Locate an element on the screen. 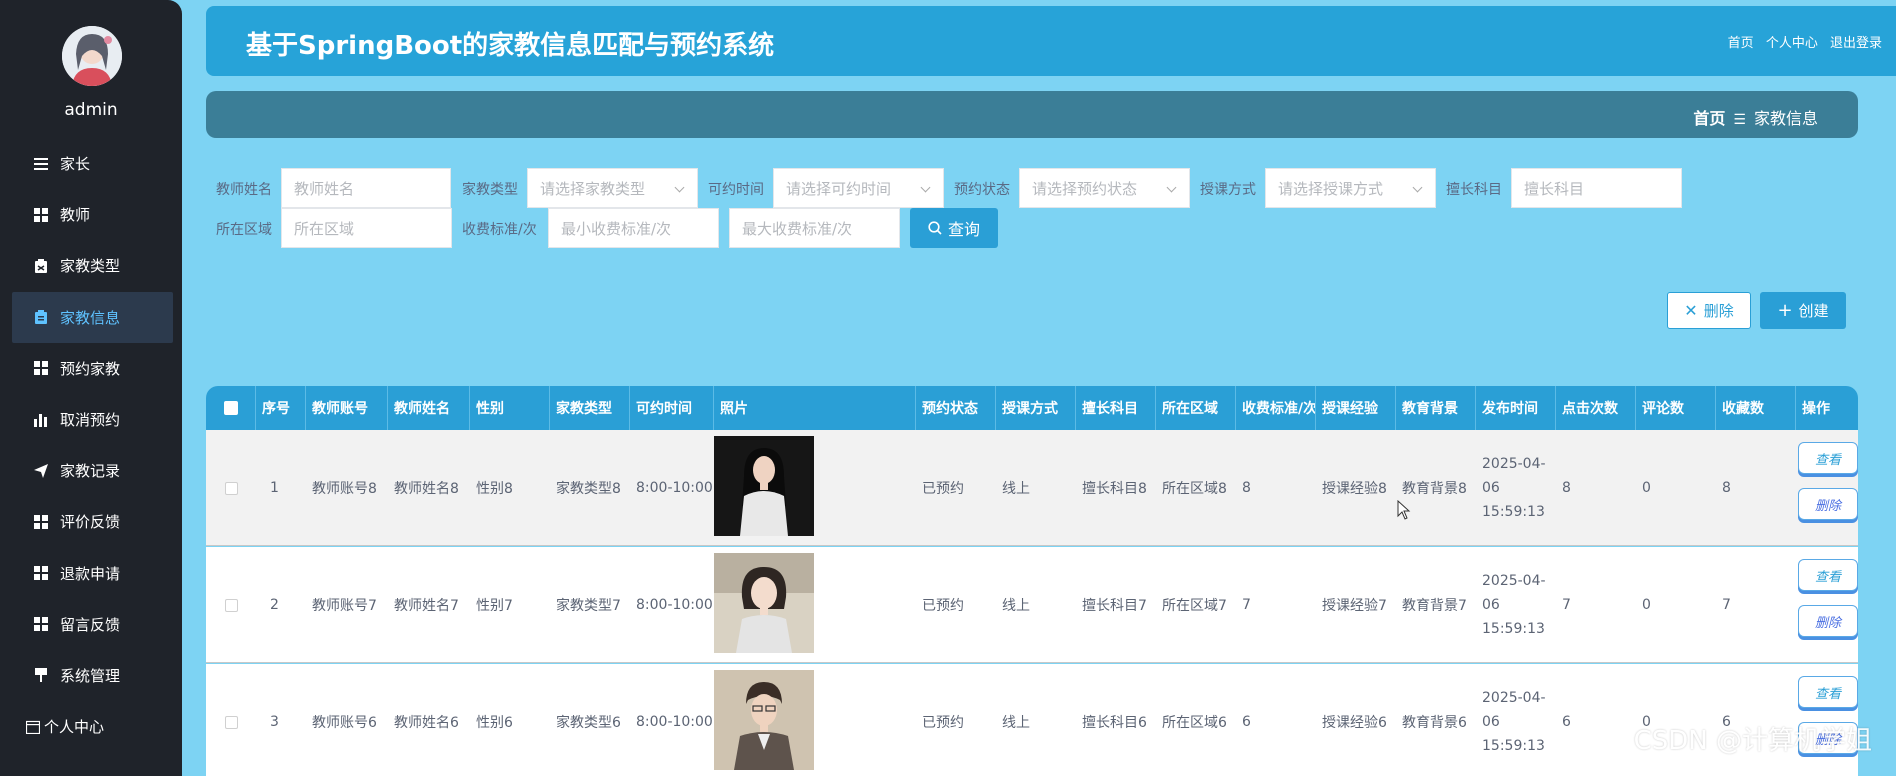  sidebar-item-label: 教师 is located at coordinates (75, 215).